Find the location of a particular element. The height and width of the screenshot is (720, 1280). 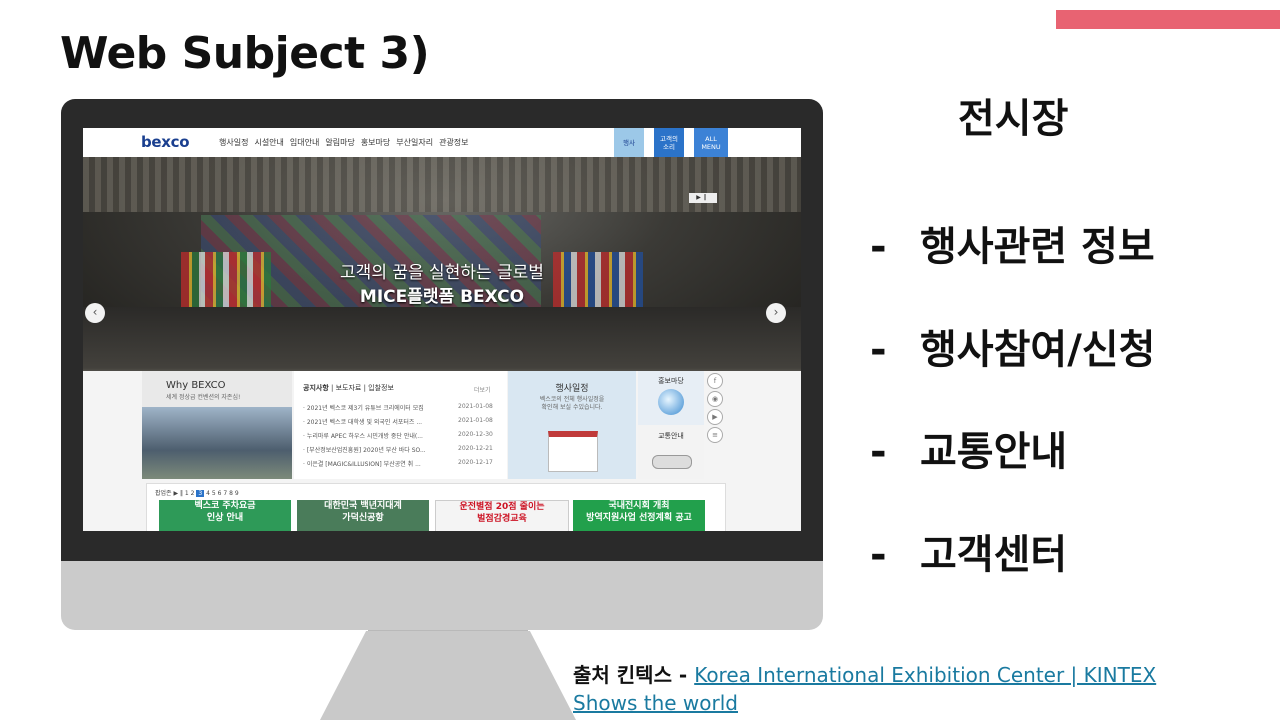

notice-date: 2020-12-21 is located at coordinates (475, 448).